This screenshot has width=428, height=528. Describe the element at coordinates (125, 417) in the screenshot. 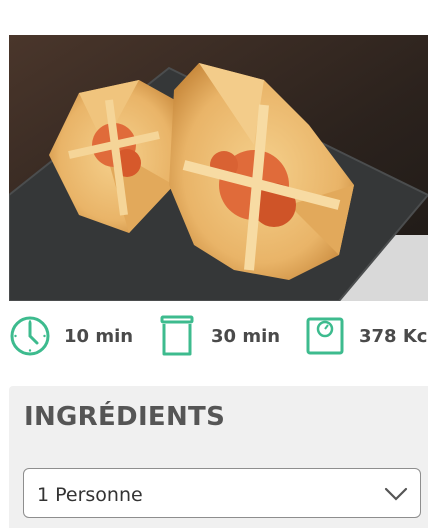

I see `ingredients-title: INGRÉDIENTS` at that location.